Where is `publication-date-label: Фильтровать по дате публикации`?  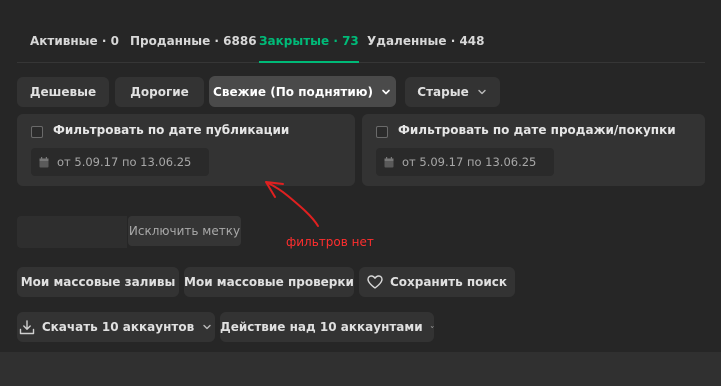 publication-date-label: Фильтровать по дате публикации is located at coordinates (171, 130).